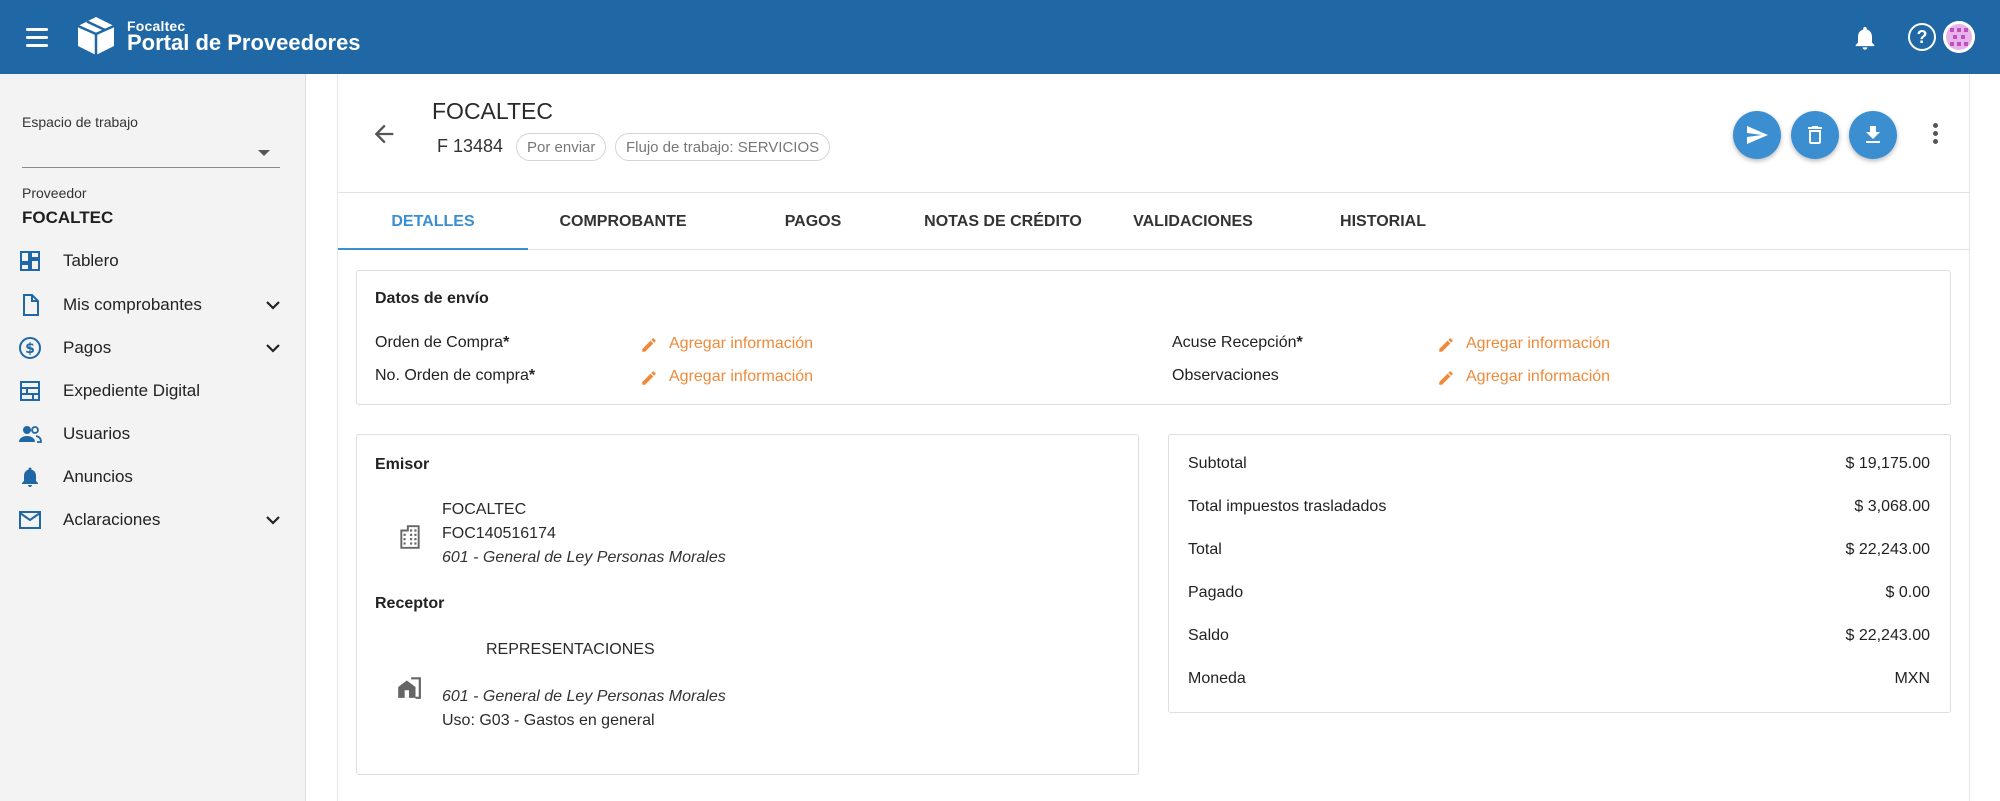 Image resolution: width=2000 pixels, height=801 pixels. I want to click on summary-value: $ 3,068.00, so click(1892, 506).